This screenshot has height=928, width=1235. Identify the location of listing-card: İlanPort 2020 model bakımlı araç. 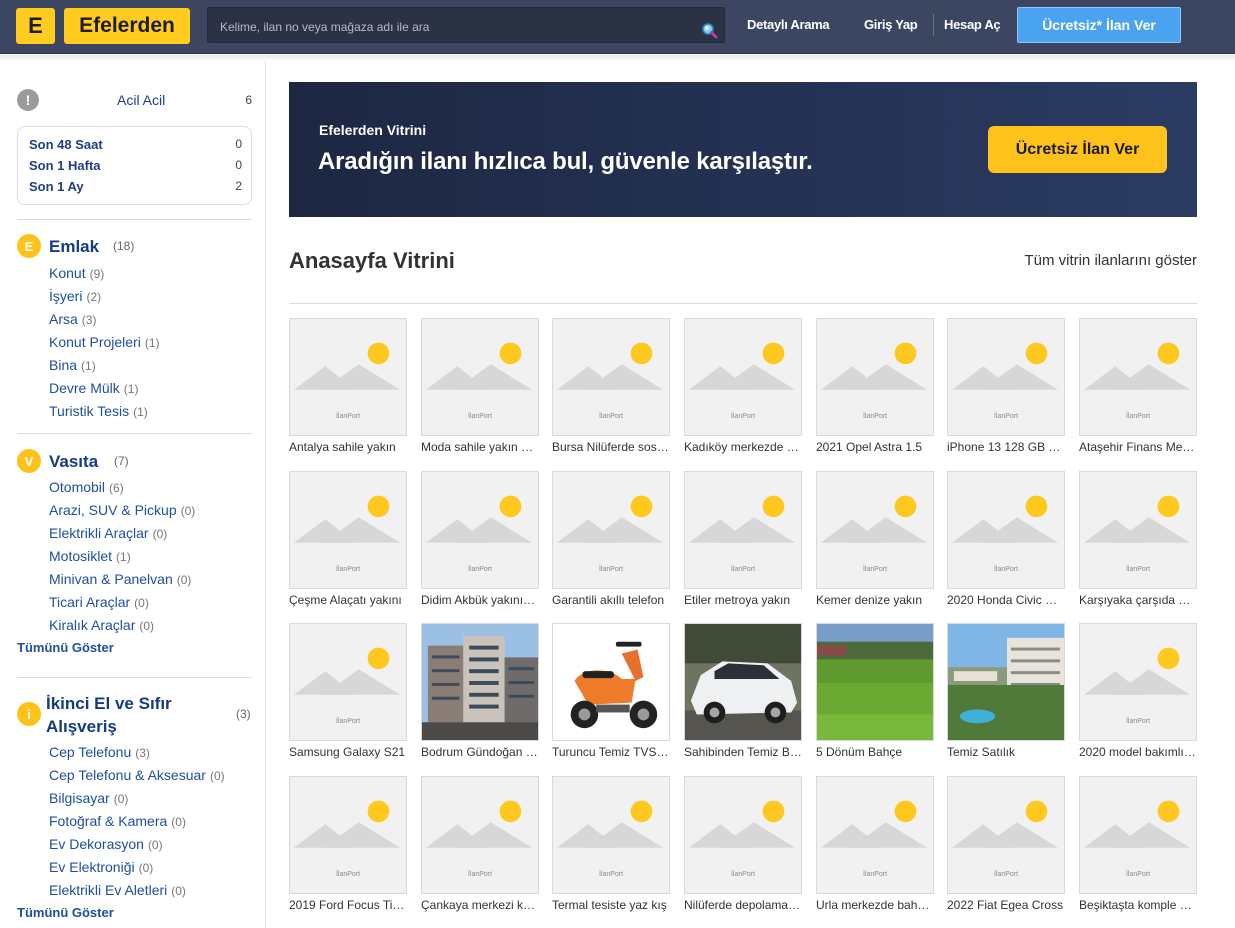
(1138, 693).